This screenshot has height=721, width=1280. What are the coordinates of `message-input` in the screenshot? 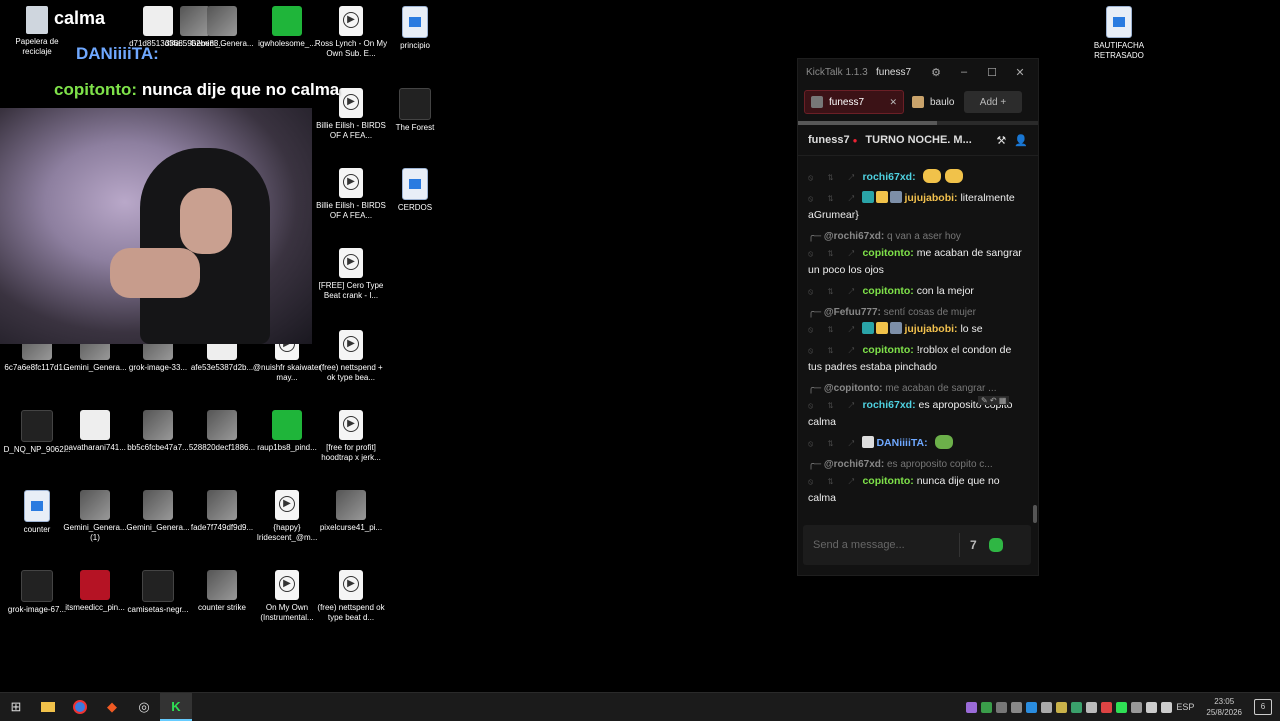 It's located at (879, 545).